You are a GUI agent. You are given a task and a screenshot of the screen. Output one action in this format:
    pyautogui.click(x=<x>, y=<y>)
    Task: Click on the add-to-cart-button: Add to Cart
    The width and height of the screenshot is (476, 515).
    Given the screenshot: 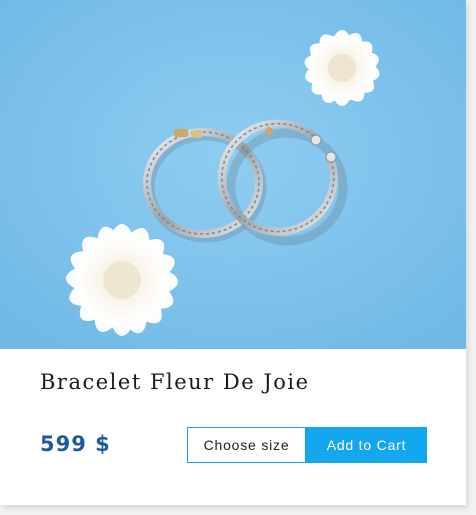 What is the action you would take?
    pyautogui.click(x=366, y=445)
    